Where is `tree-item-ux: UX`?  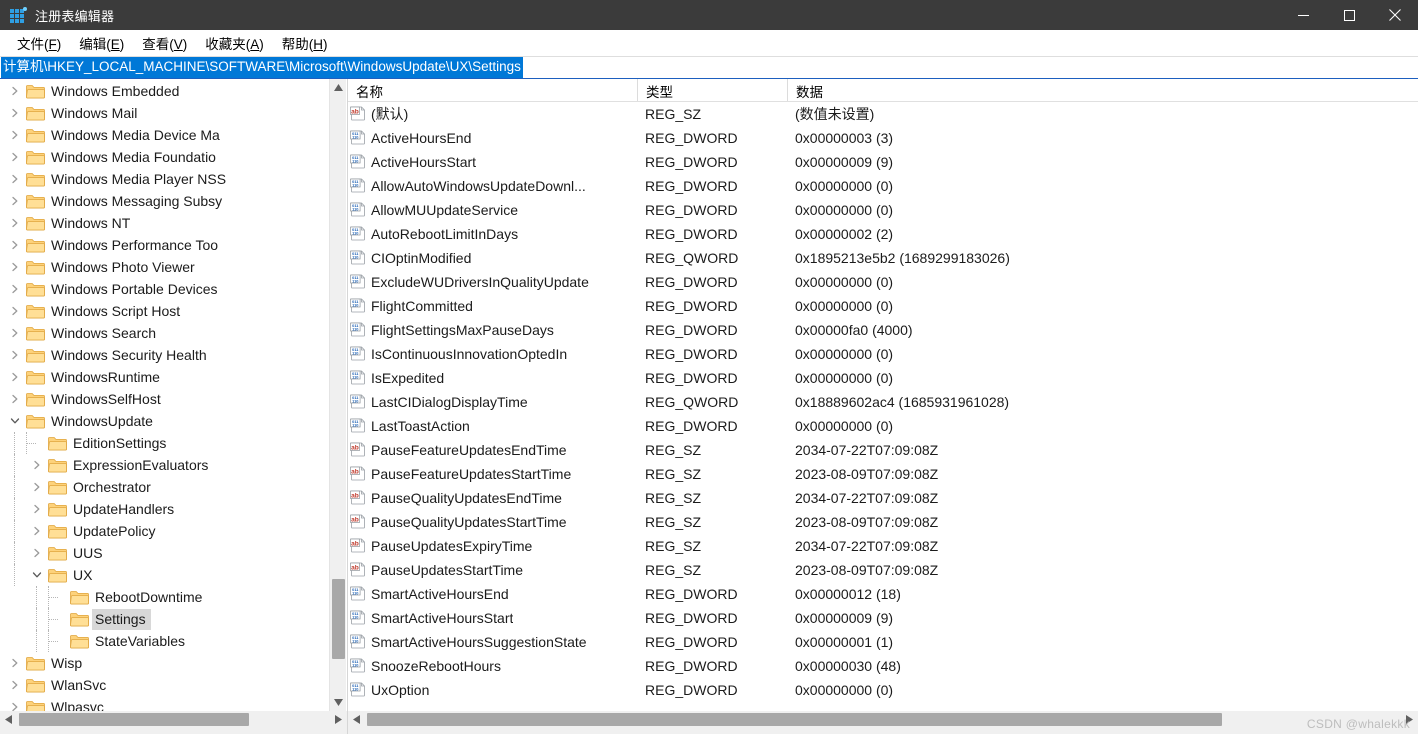
tree-item-ux: UX is located at coordinates (162, 575).